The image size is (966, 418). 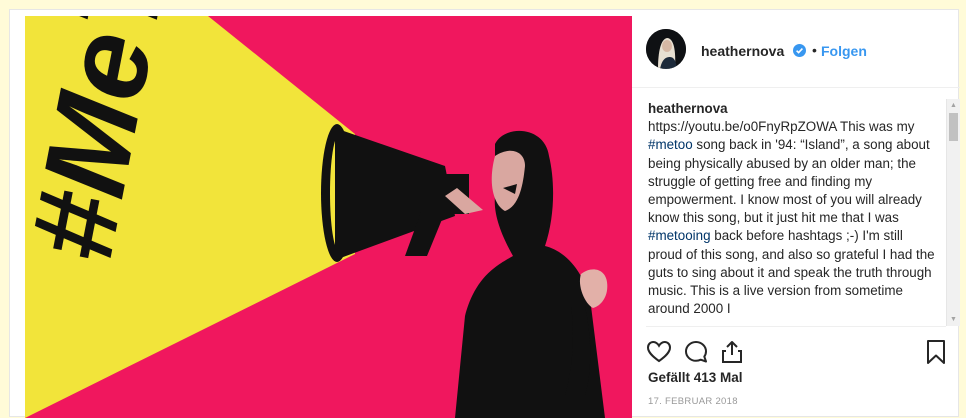 What do you see at coordinates (679, 235) in the screenshot?
I see `hashtag-link-metooing: #metooing` at bounding box center [679, 235].